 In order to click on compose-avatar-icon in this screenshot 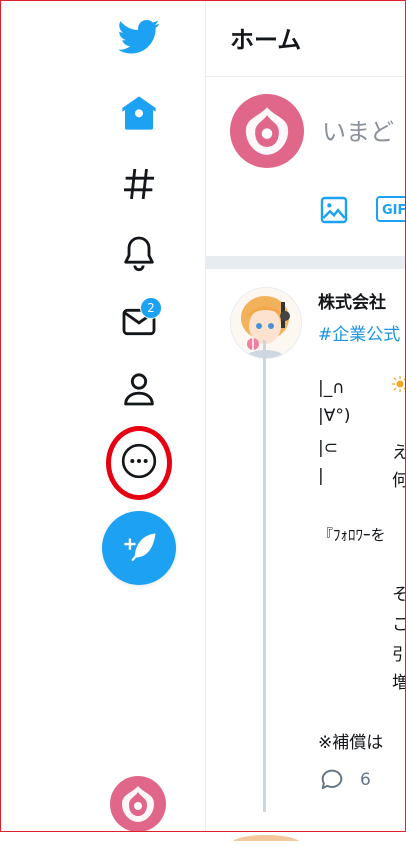, I will do `click(267, 131)`.